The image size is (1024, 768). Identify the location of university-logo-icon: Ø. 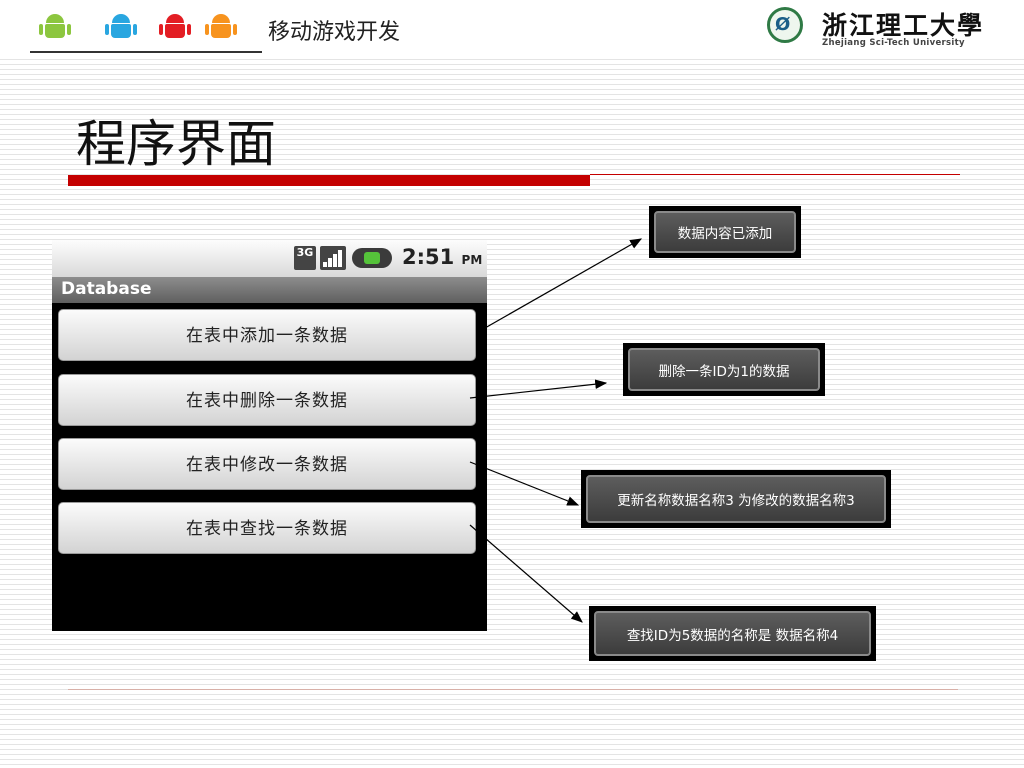
(785, 25).